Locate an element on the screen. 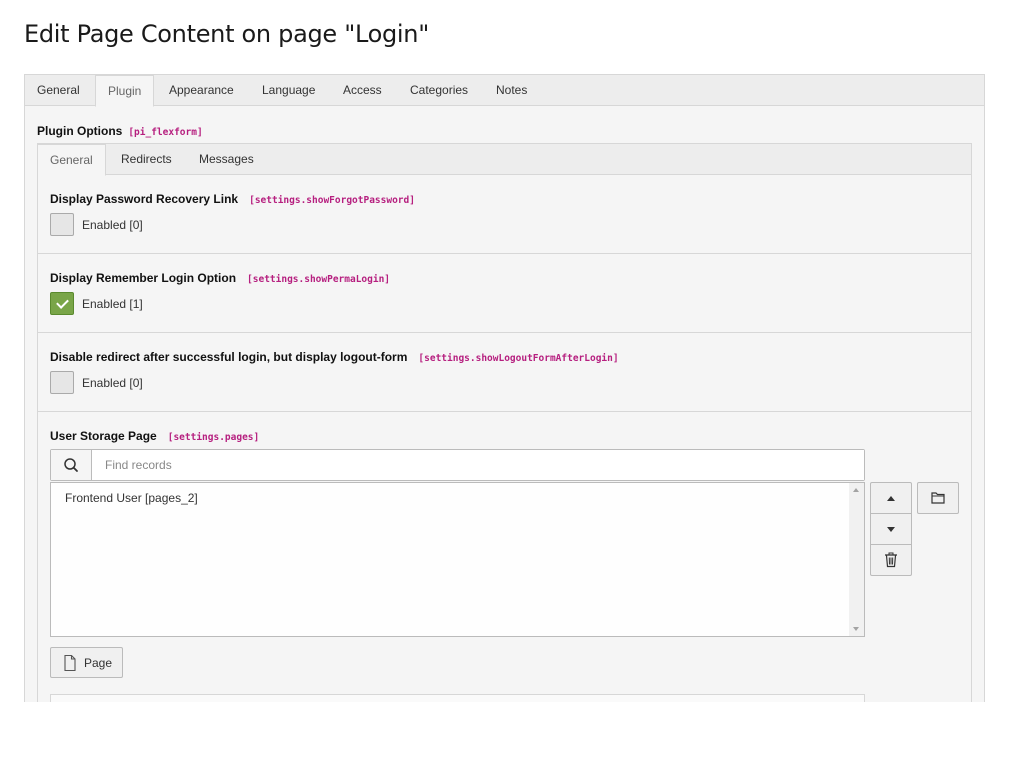 The width and height of the screenshot is (1009, 768). field-code: [settings.showLogoutFormAfterLogin] is located at coordinates (518, 358).